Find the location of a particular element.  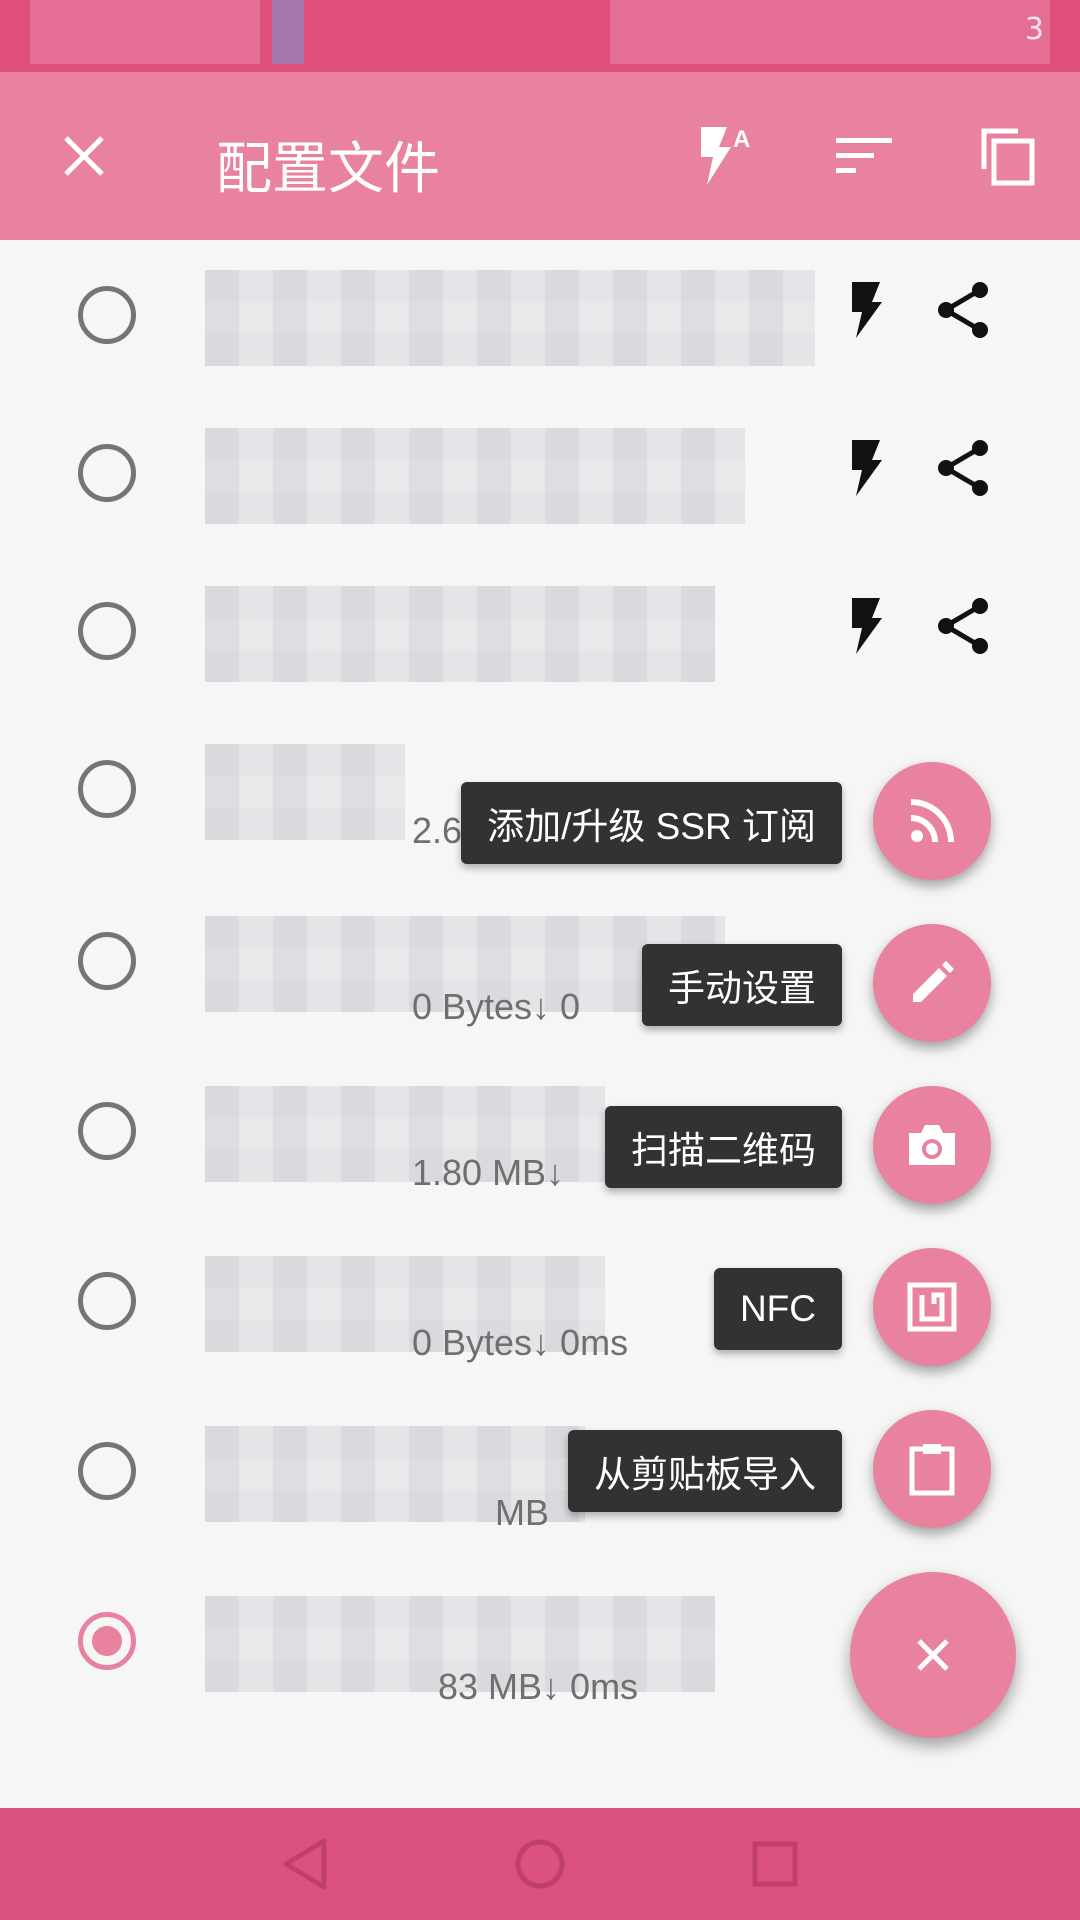

page-title: 配置文件 is located at coordinates (328, 169).